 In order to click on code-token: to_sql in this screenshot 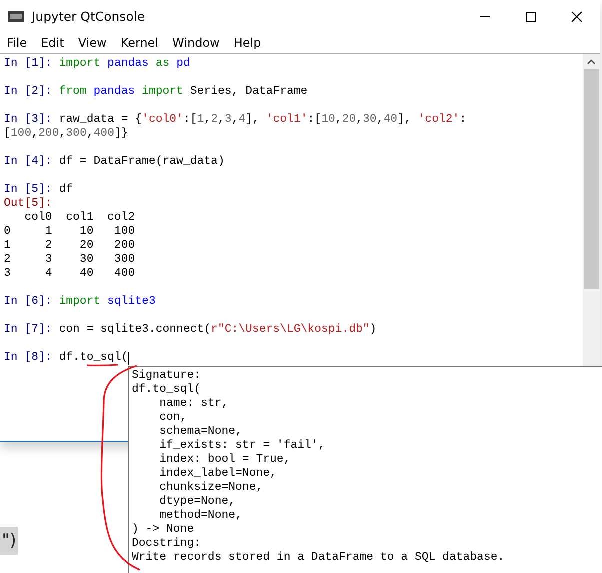, I will do `click(101, 358)`.